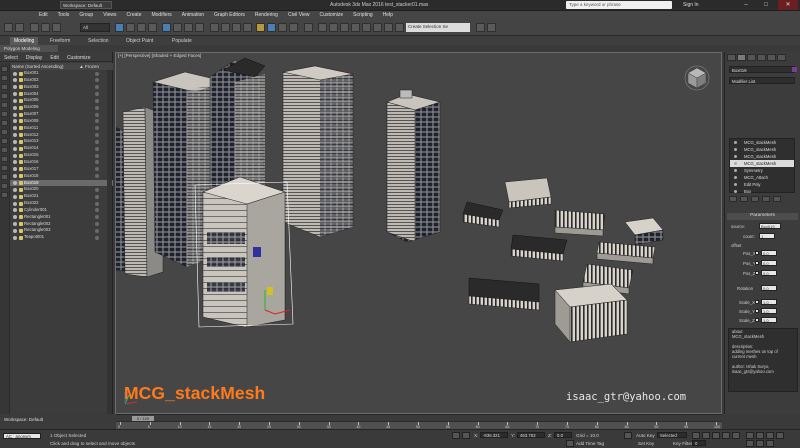  Describe the element at coordinates (770, 226) in the screenshot. I see `source-pick-button: Box019` at that location.